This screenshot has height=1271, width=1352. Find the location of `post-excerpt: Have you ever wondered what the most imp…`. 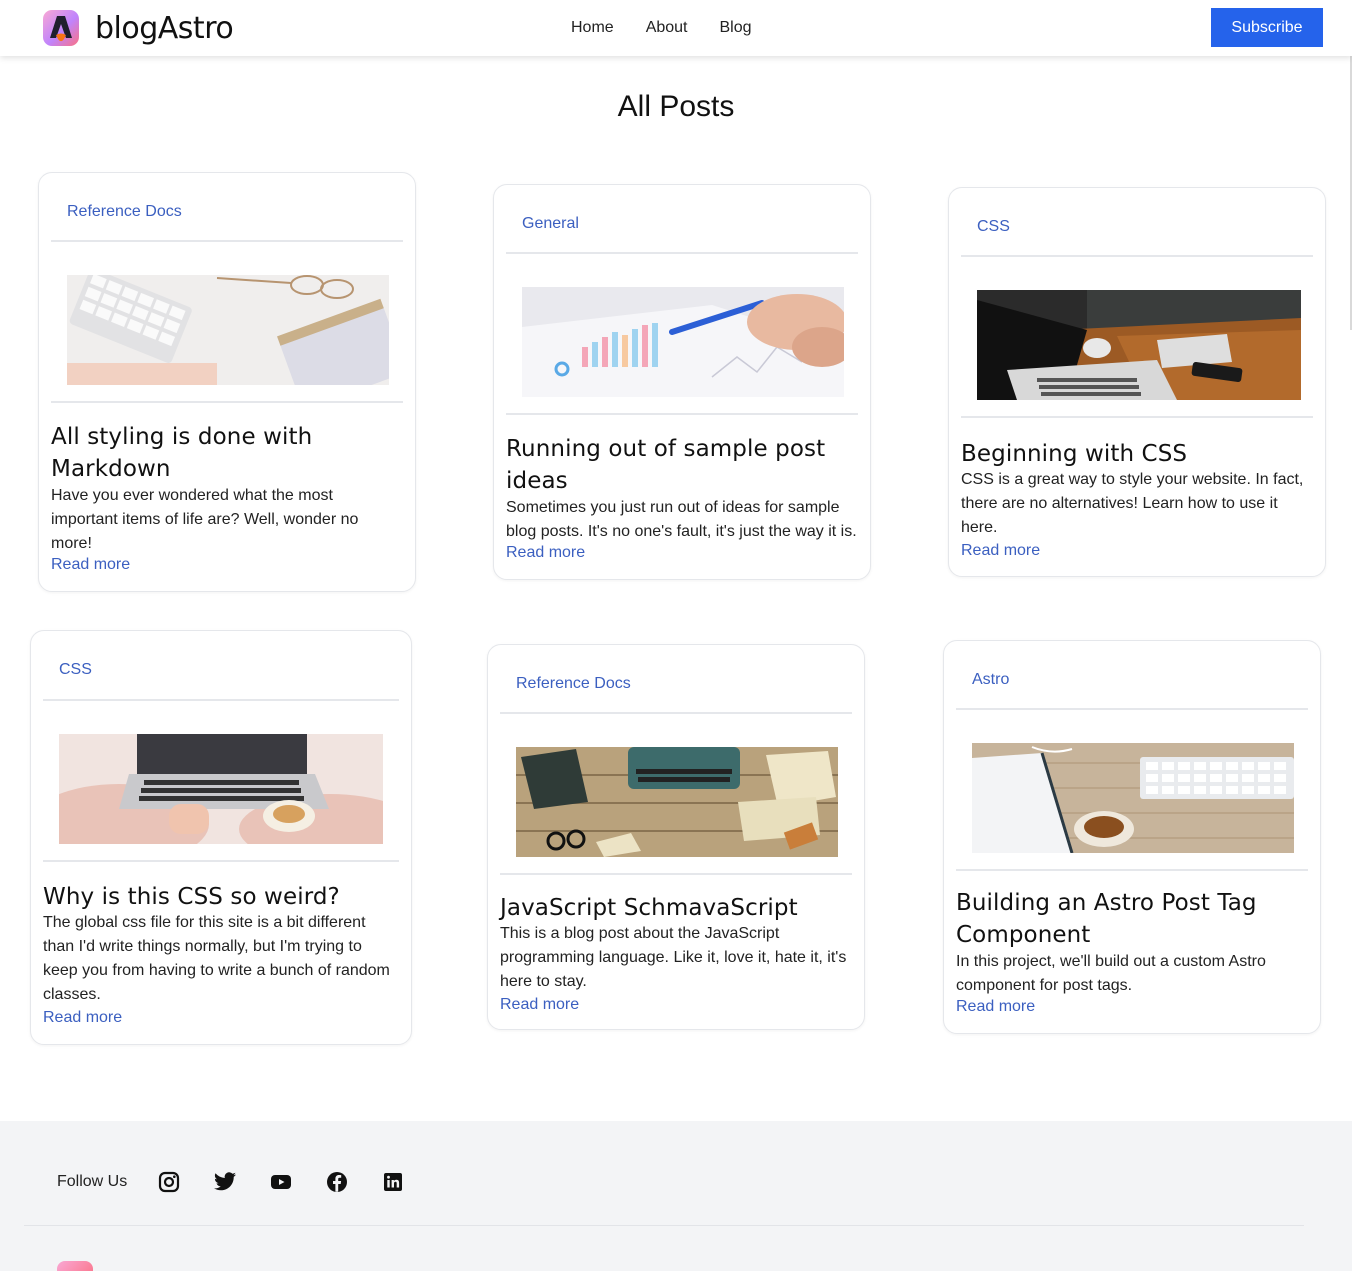

post-excerpt: Have you ever wondered what the most imp… is located at coordinates (205, 519).